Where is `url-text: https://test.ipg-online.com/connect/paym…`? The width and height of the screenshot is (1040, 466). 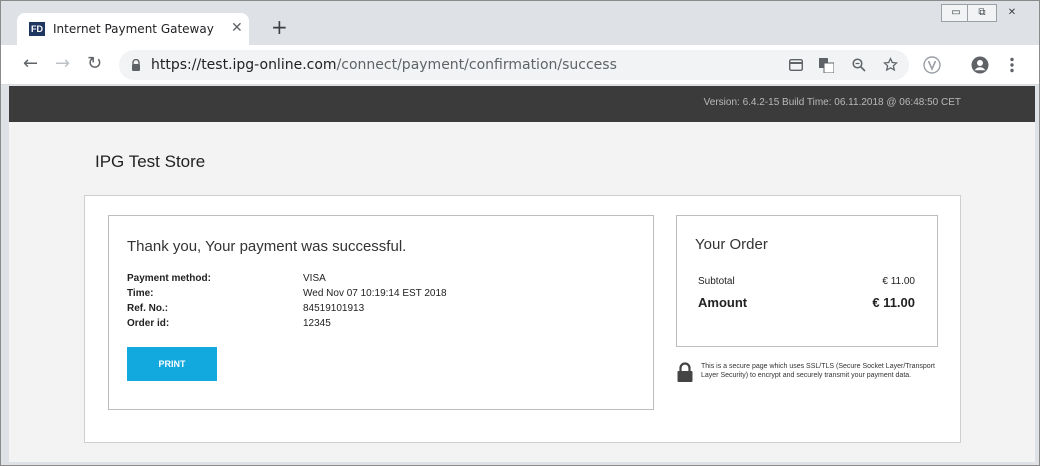 url-text: https://test.ipg-online.com/connect/paym… is located at coordinates (384, 65).